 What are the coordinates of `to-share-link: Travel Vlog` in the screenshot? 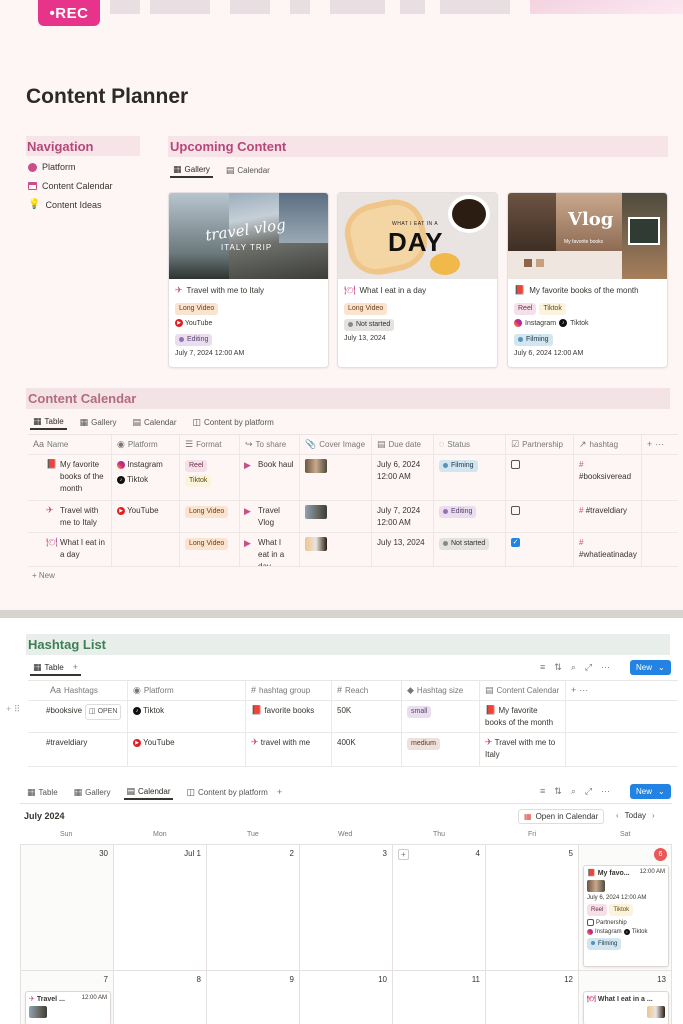 It's located at (269, 516).